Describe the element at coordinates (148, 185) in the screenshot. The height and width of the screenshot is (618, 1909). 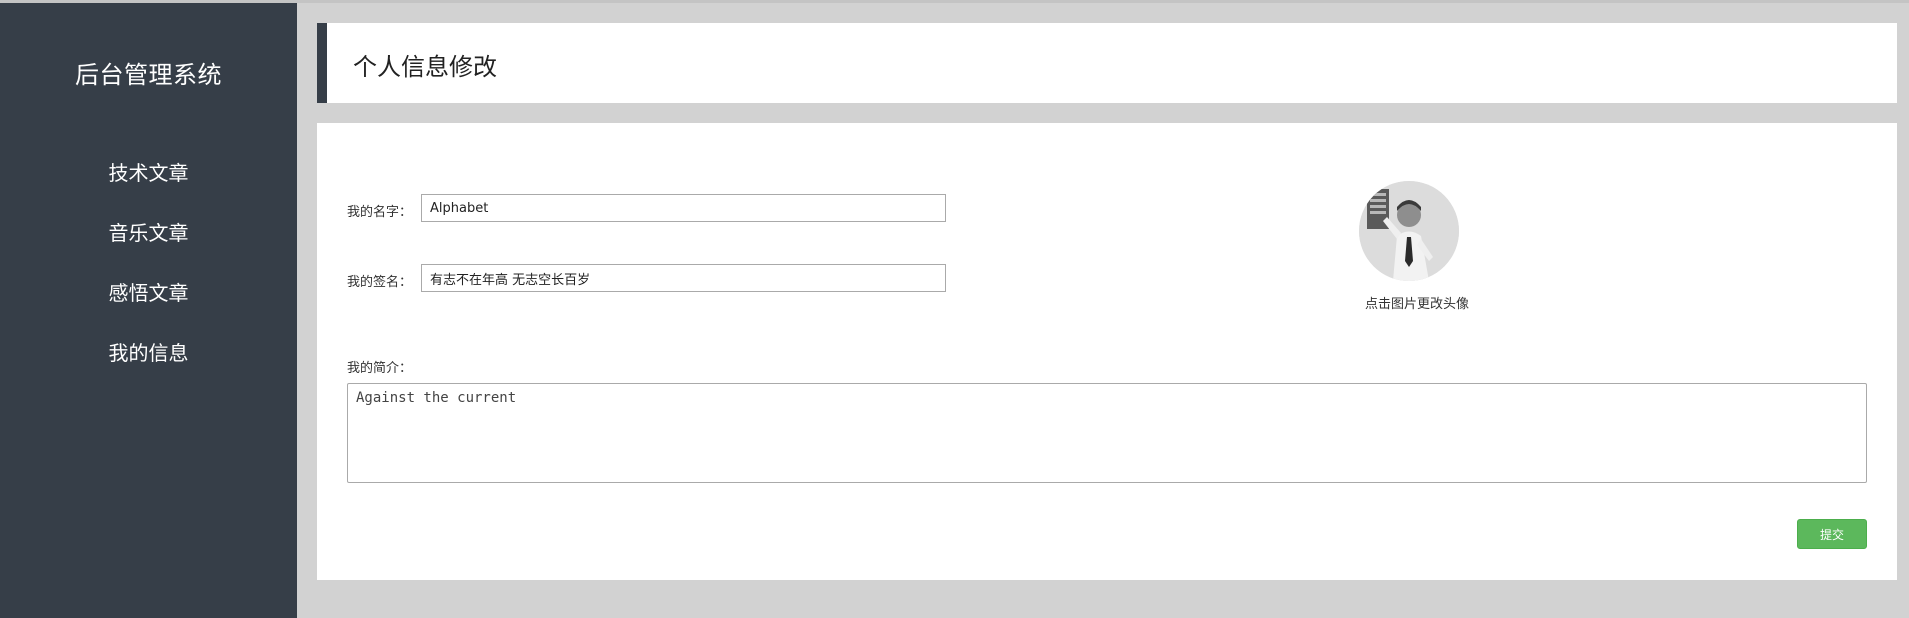
I see `sidebar-item-tech-articles: 技术文章` at that location.